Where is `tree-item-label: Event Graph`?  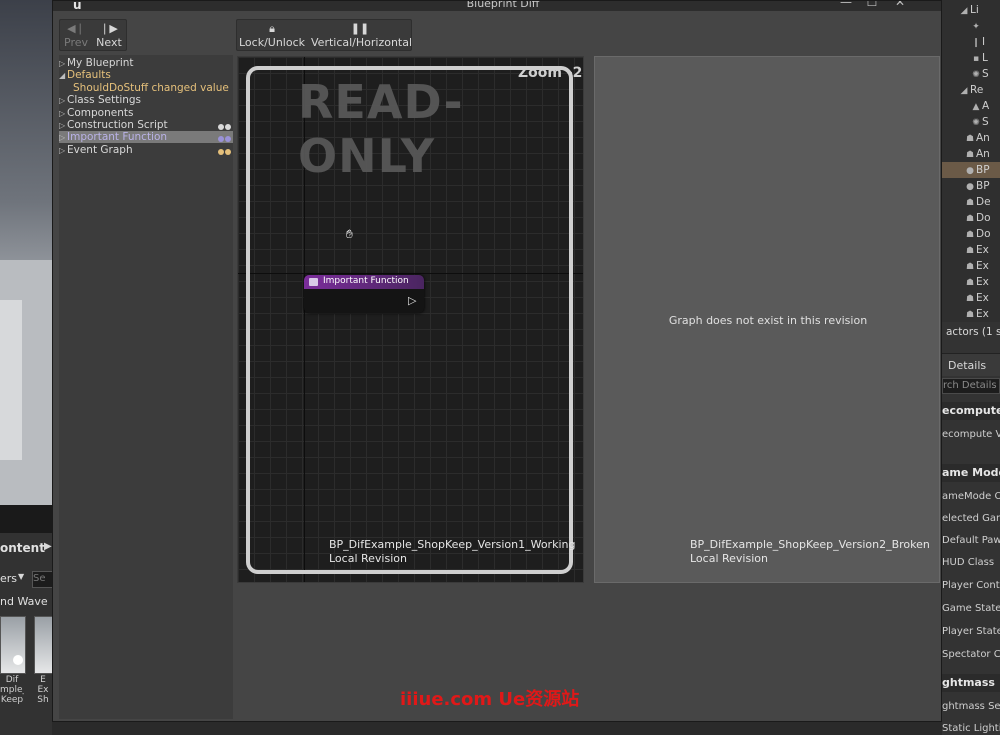
tree-item-label: Event Graph is located at coordinates (100, 150).